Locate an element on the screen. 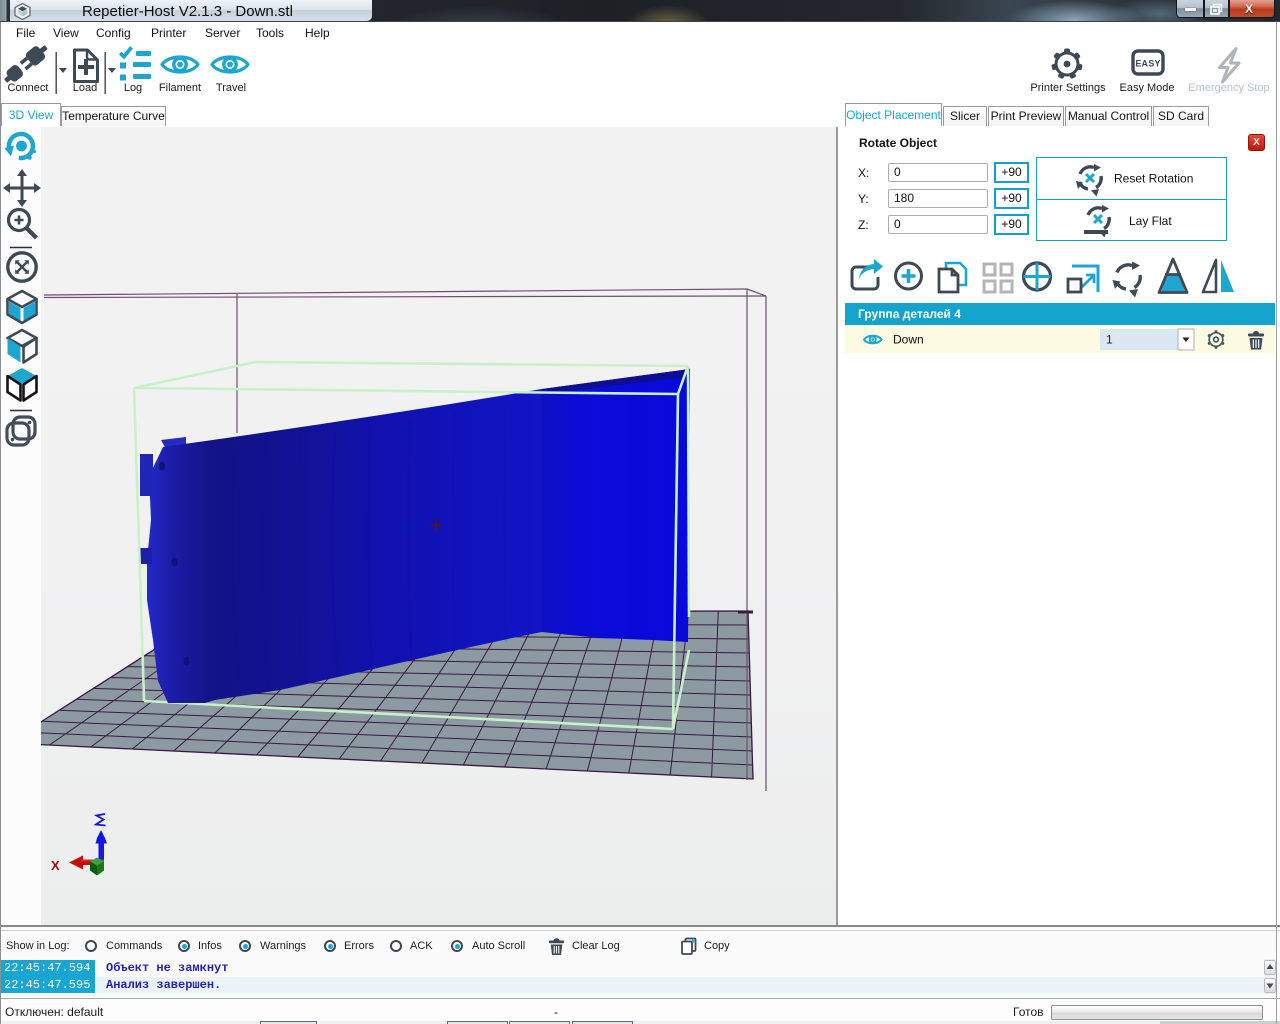 The width and height of the screenshot is (1280, 1024). svg-text: Lay Flat is located at coordinates (1150, 221).